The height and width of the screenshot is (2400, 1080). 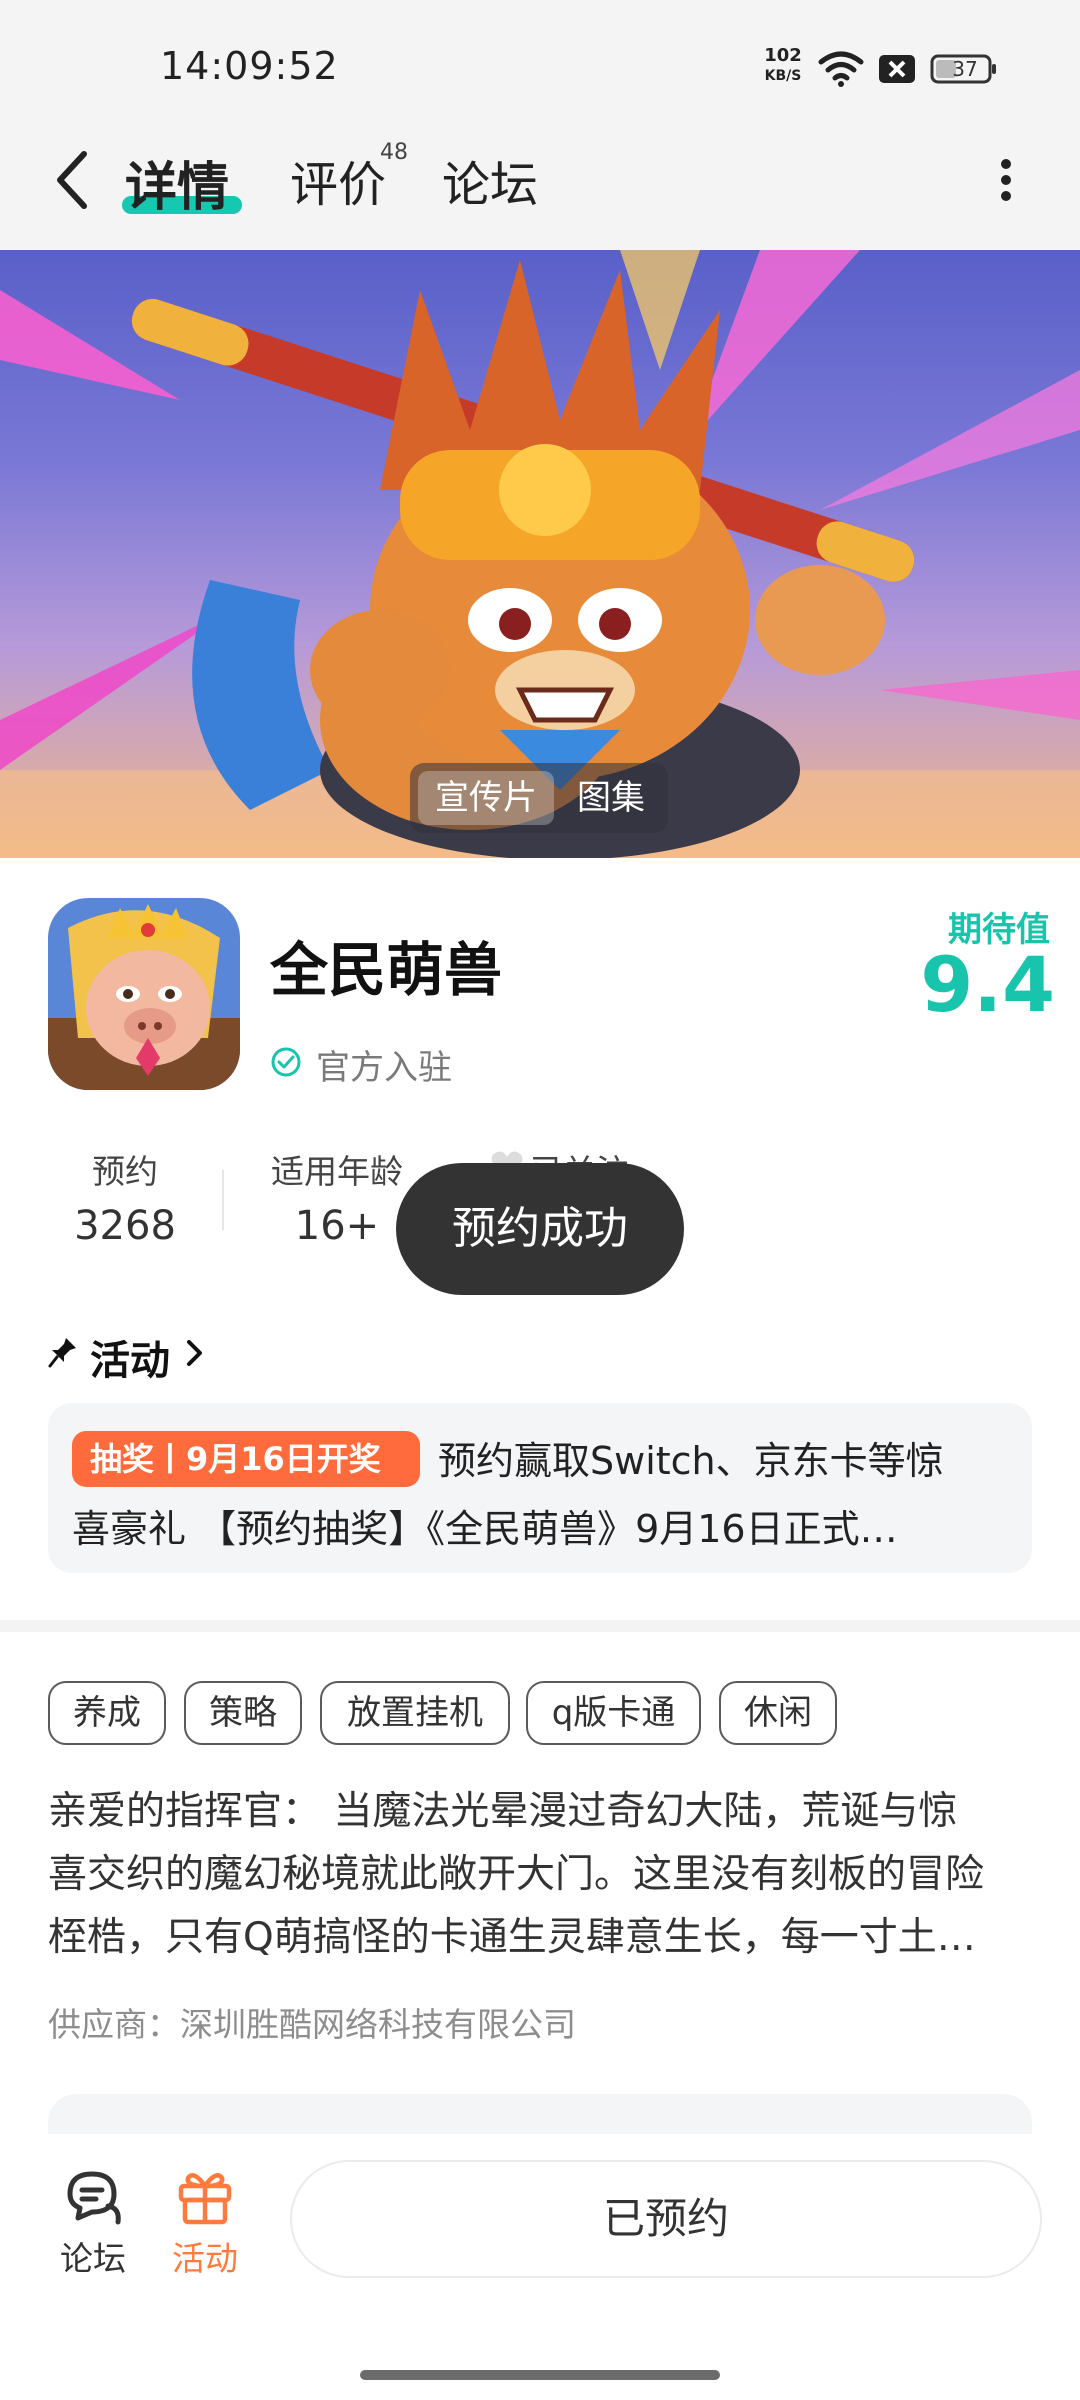 What do you see at coordinates (1006, 180) in the screenshot?
I see `more-options-icon` at bounding box center [1006, 180].